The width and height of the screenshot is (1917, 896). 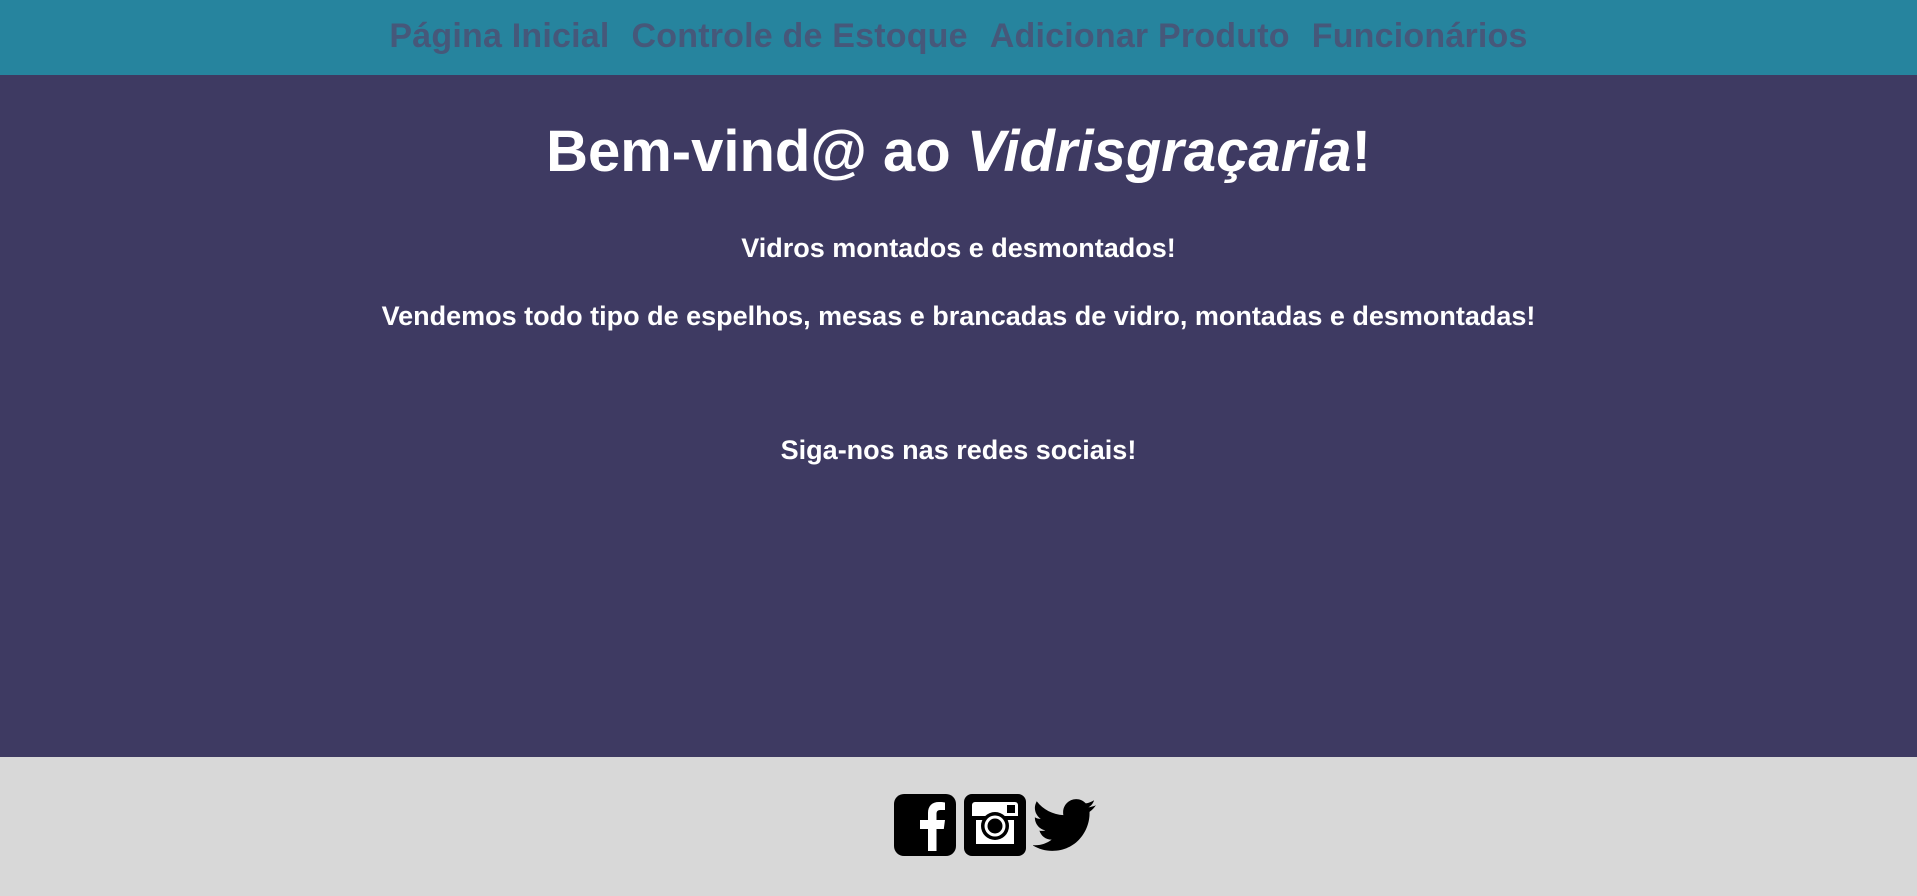 I want to click on instagram-icon, so click(x=995, y=825).